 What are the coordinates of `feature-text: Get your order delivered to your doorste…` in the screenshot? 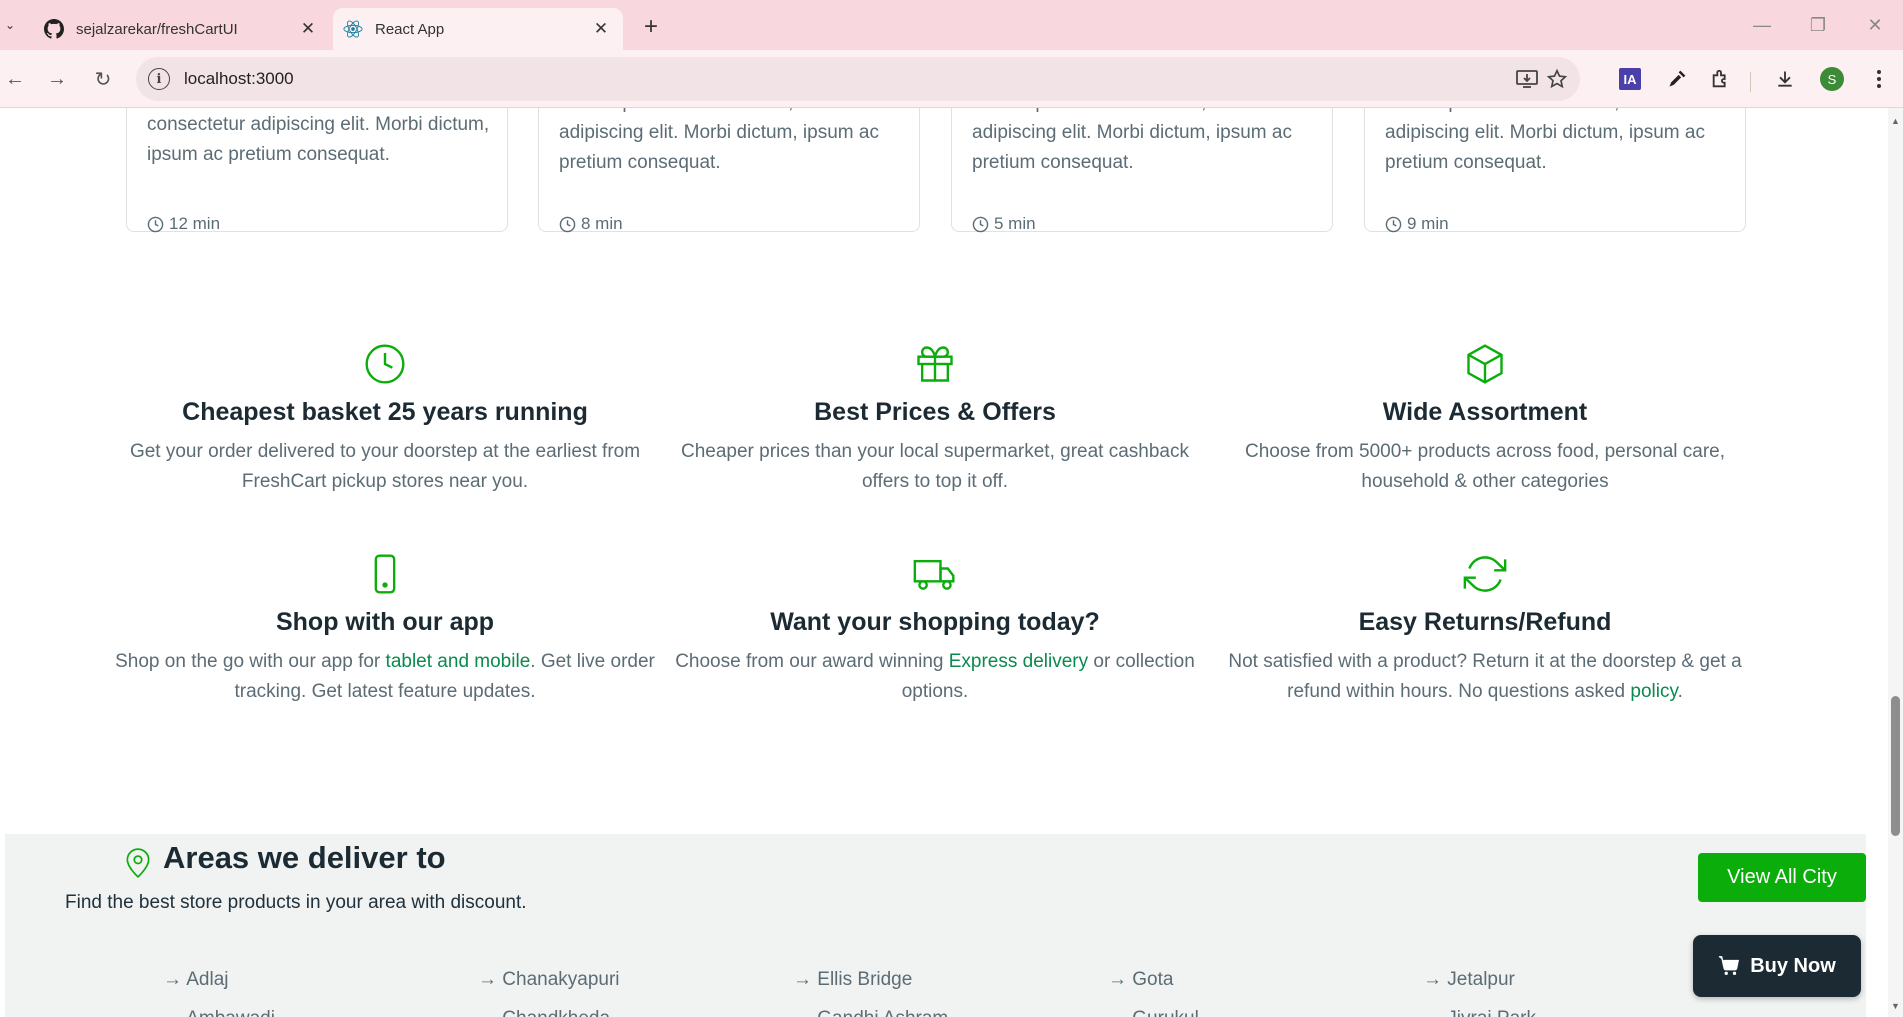 It's located at (385, 466).